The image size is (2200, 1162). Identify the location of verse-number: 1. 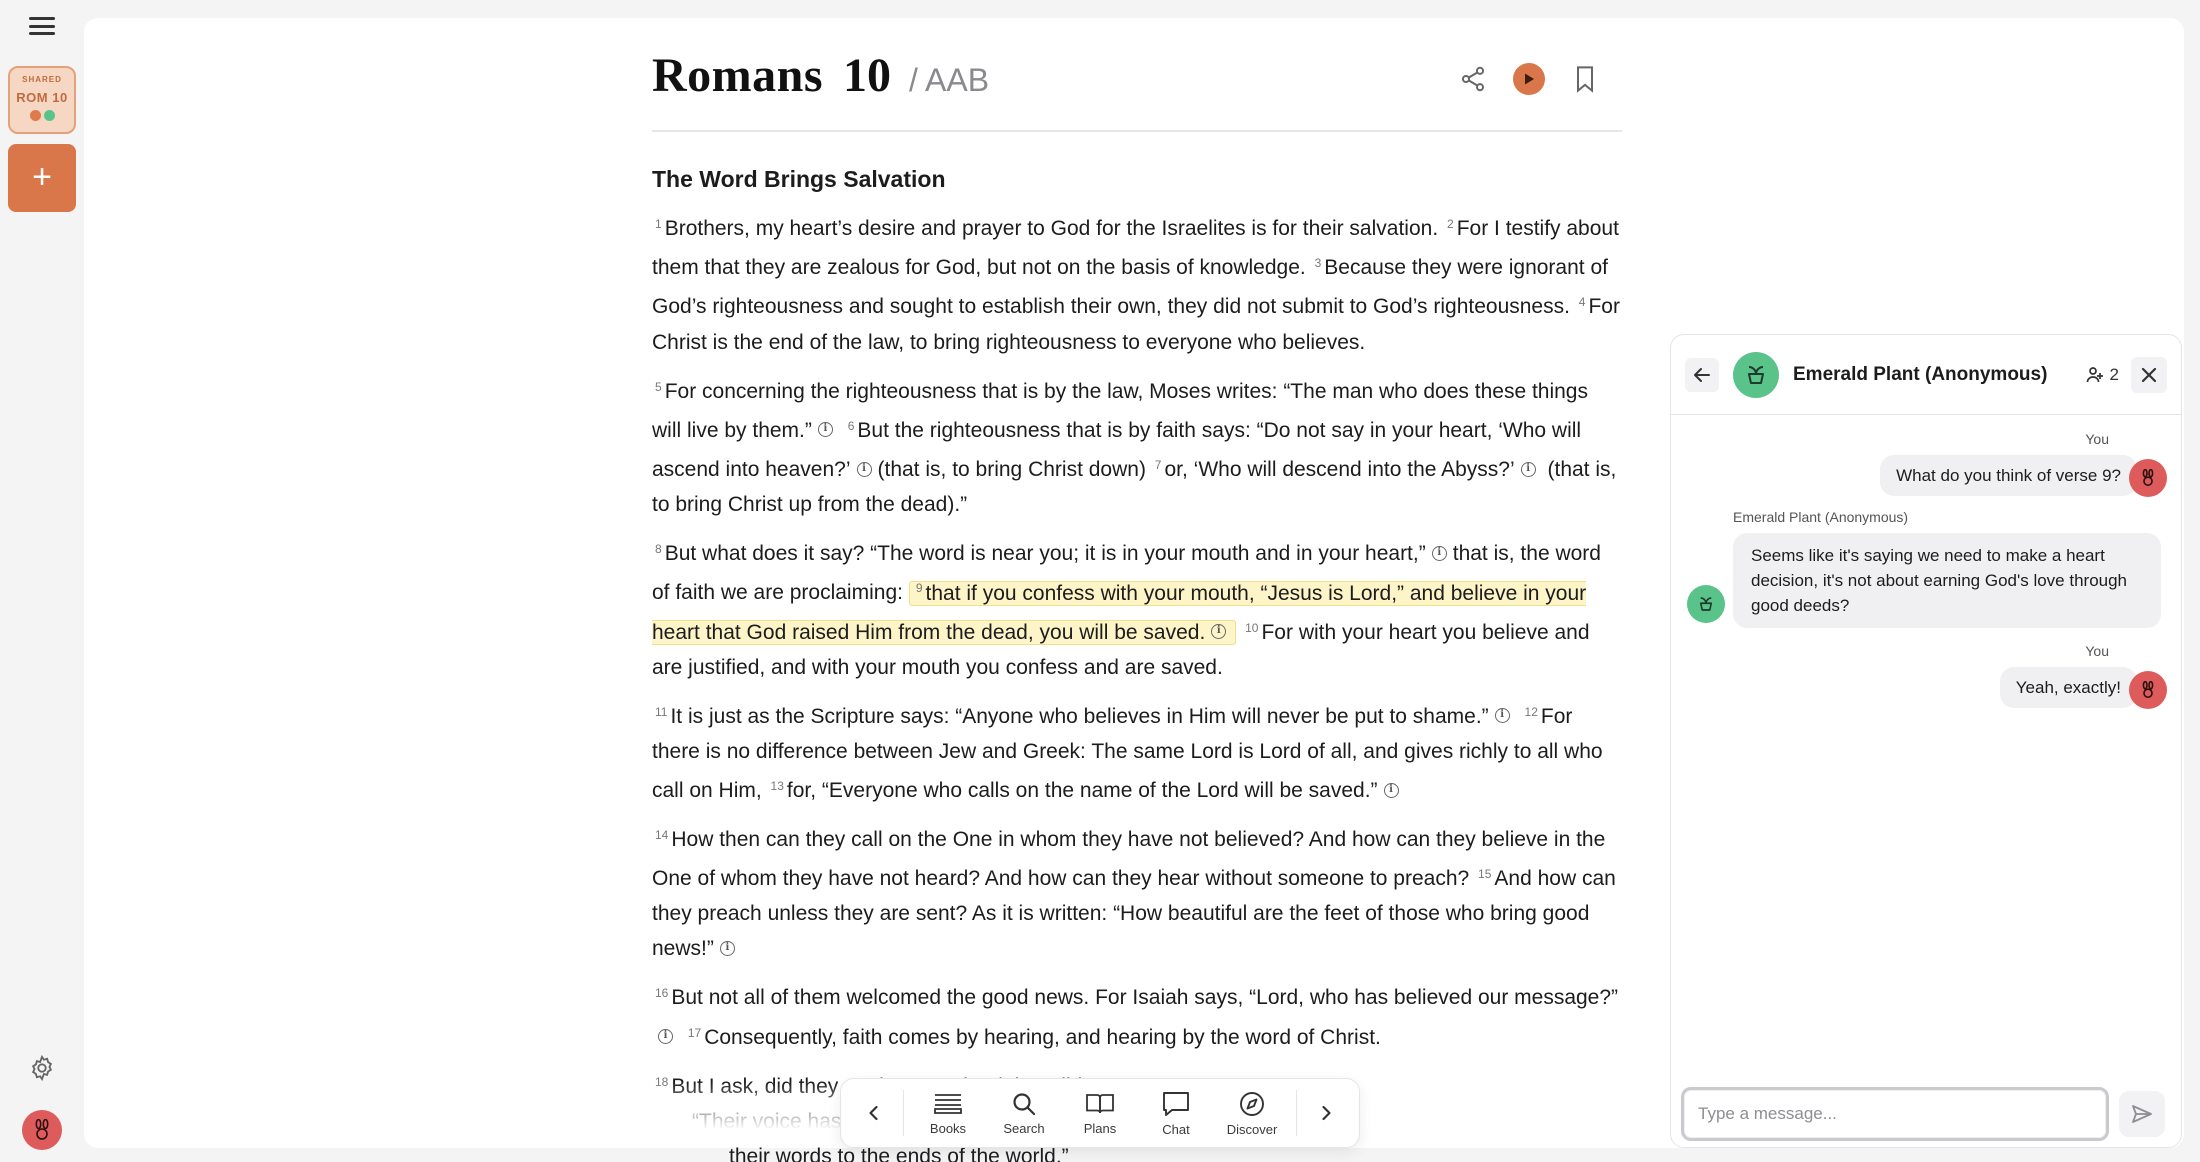
(658, 224).